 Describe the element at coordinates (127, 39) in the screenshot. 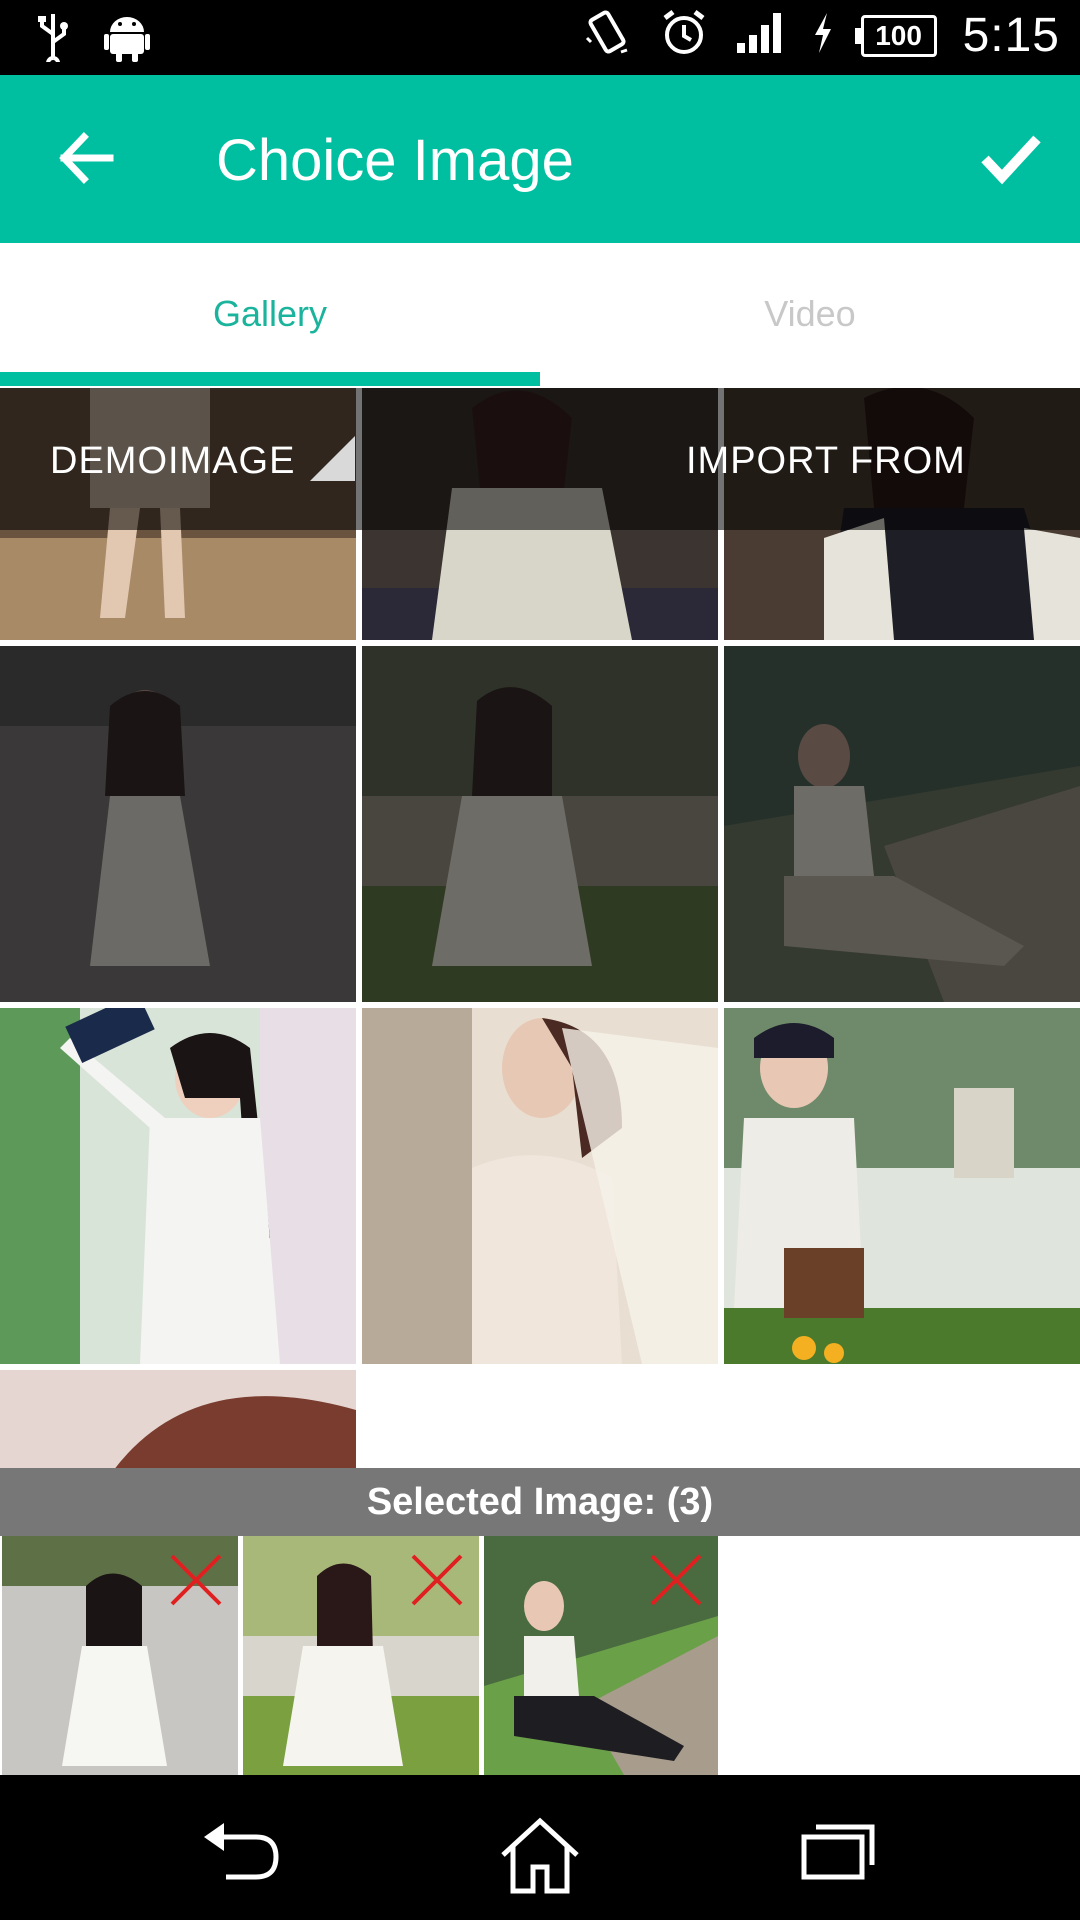

I see `android-icon` at that location.